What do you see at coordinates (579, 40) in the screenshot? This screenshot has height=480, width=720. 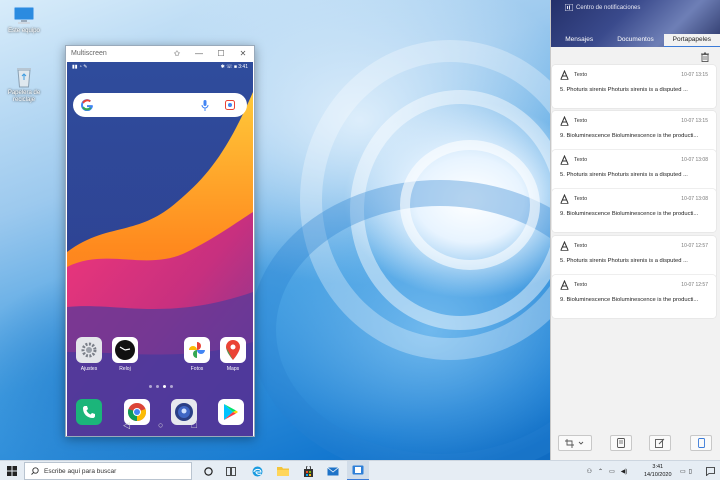 I see `tab-mensajes: Mensajes` at bounding box center [579, 40].